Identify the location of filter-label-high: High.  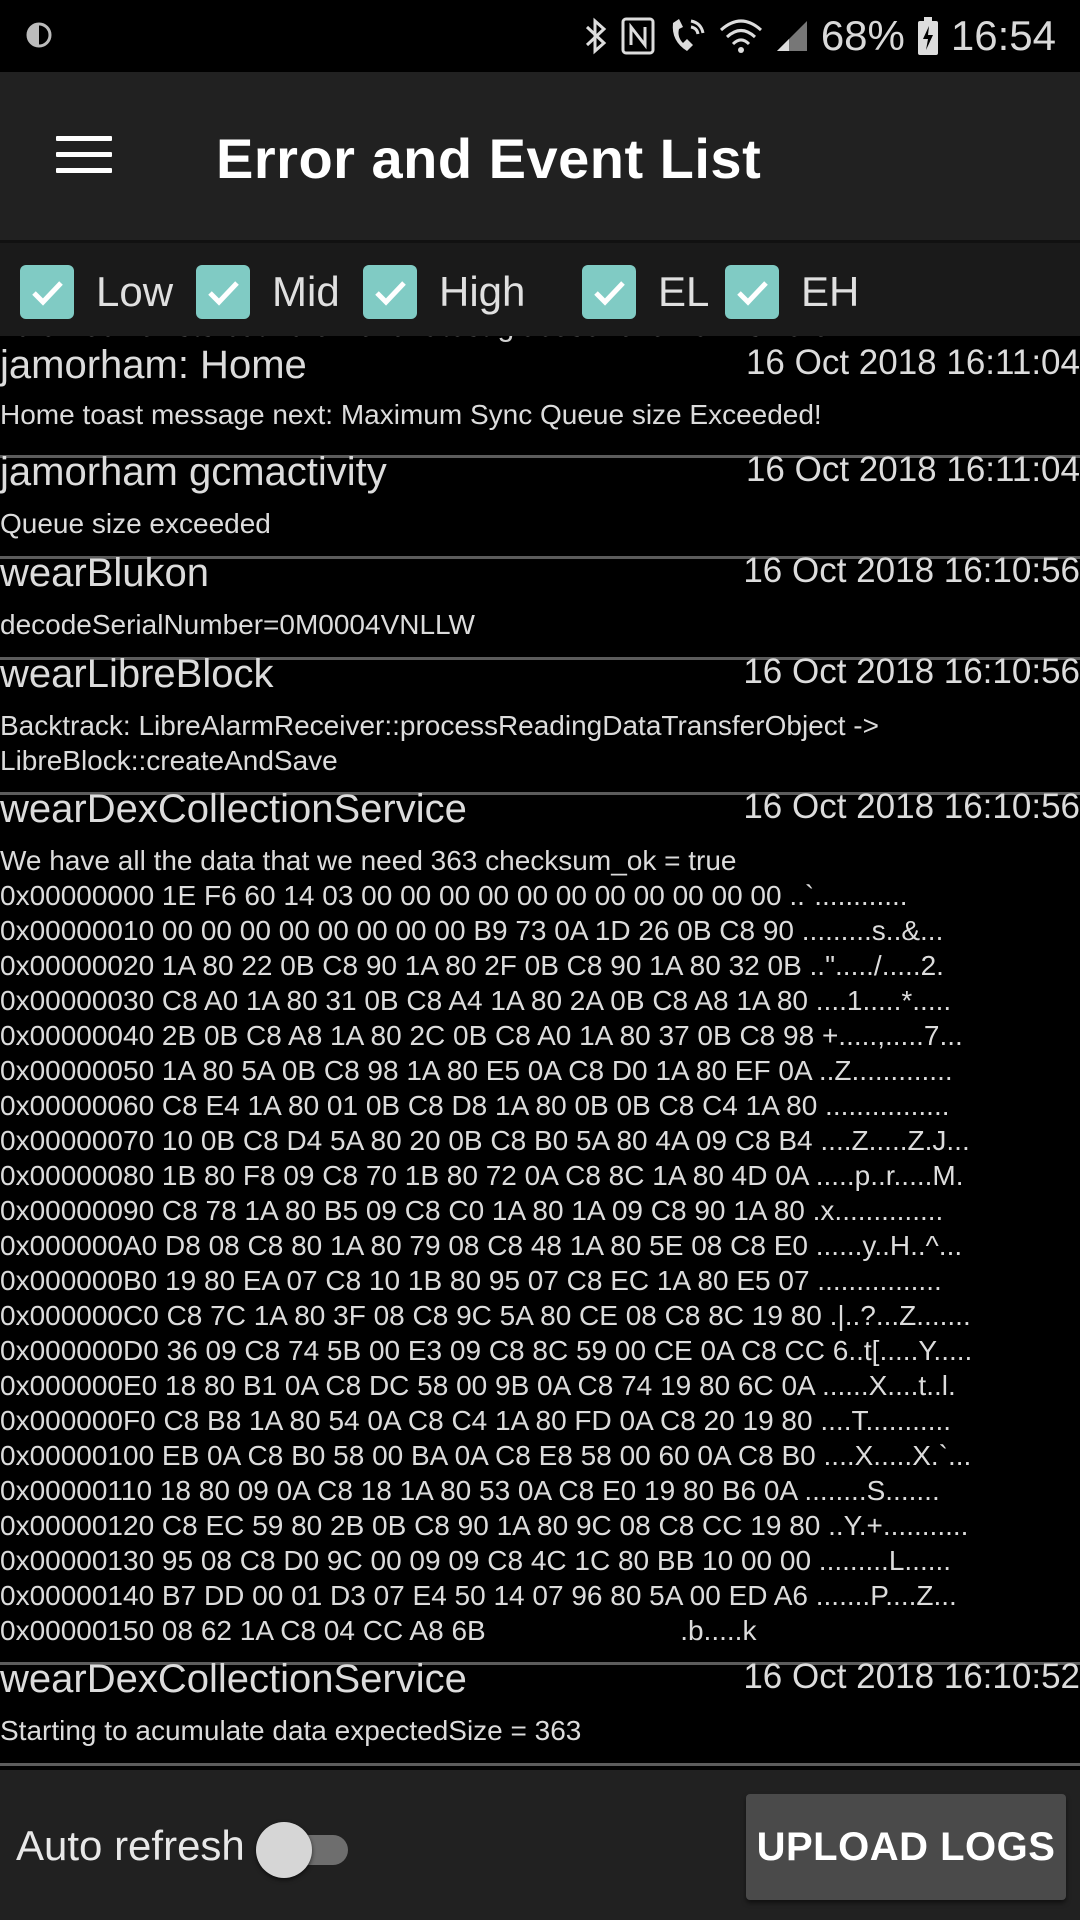
(482, 291).